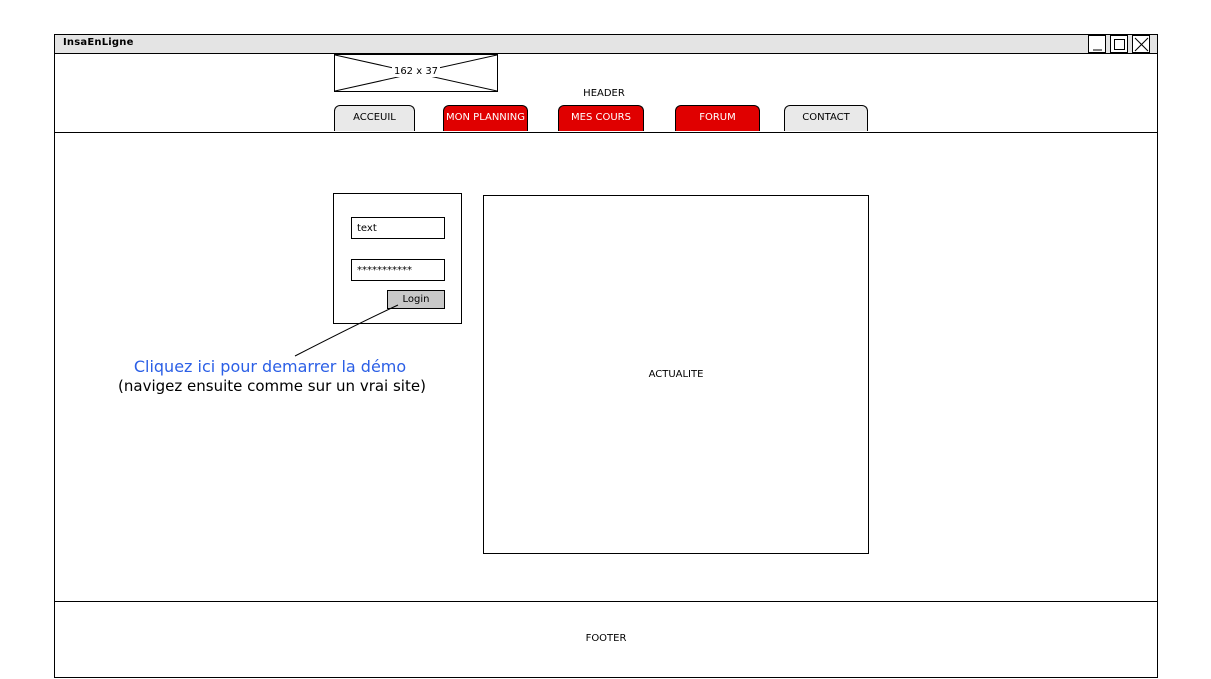 The width and height of the screenshot is (1211, 679). Describe the element at coordinates (1097, 44) in the screenshot. I see `minimize-icon` at that location.